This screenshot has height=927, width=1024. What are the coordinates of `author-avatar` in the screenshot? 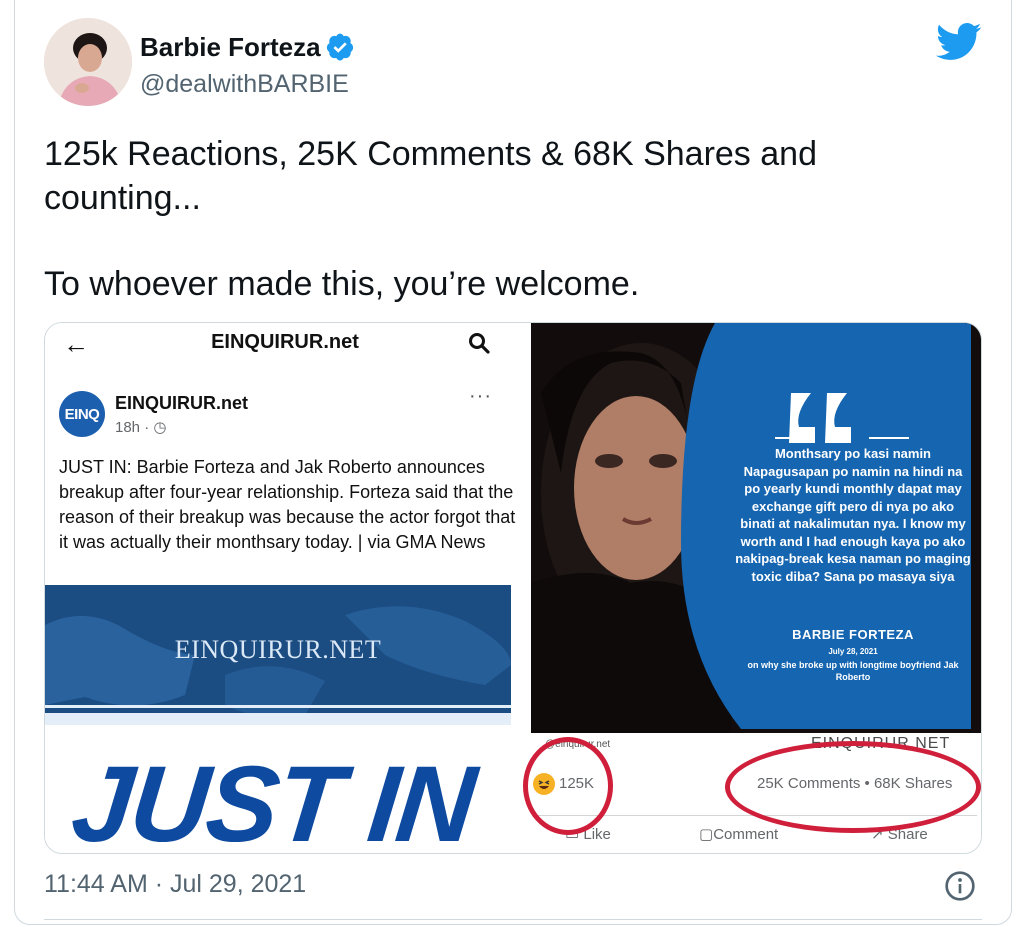 It's located at (88, 62).